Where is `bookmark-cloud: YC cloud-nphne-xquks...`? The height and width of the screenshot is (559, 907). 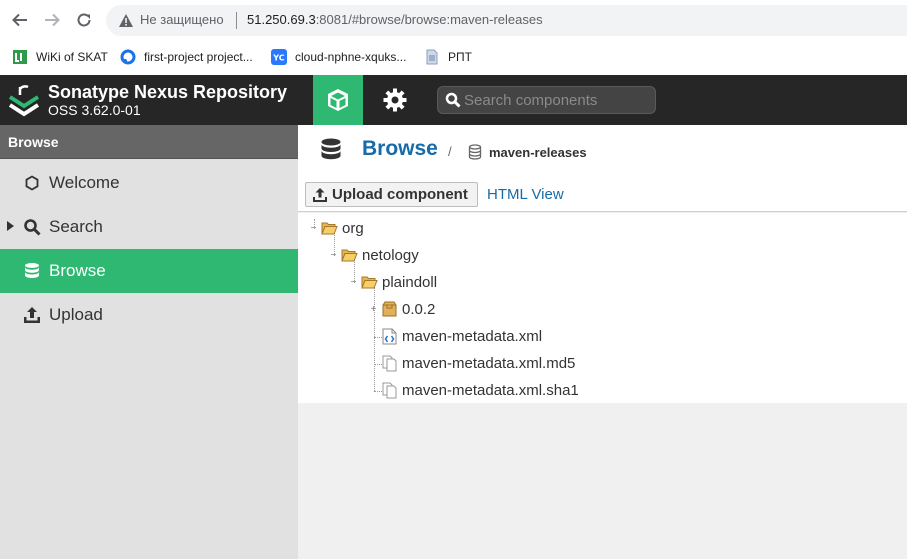 bookmark-cloud: YC cloud-nphne-xquks... is located at coordinates (338, 57).